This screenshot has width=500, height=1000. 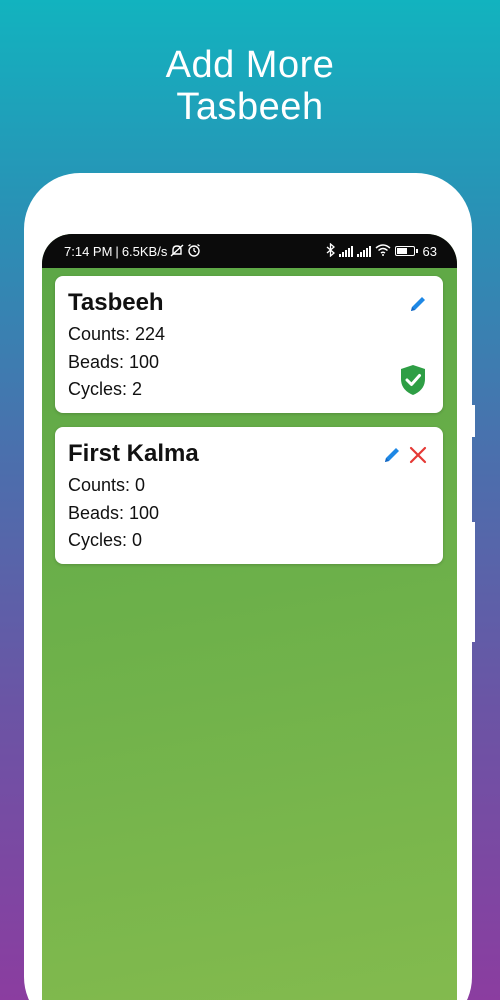 What do you see at coordinates (133, 453) in the screenshot?
I see `card-title: First Kalma` at bounding box center [133, 453].